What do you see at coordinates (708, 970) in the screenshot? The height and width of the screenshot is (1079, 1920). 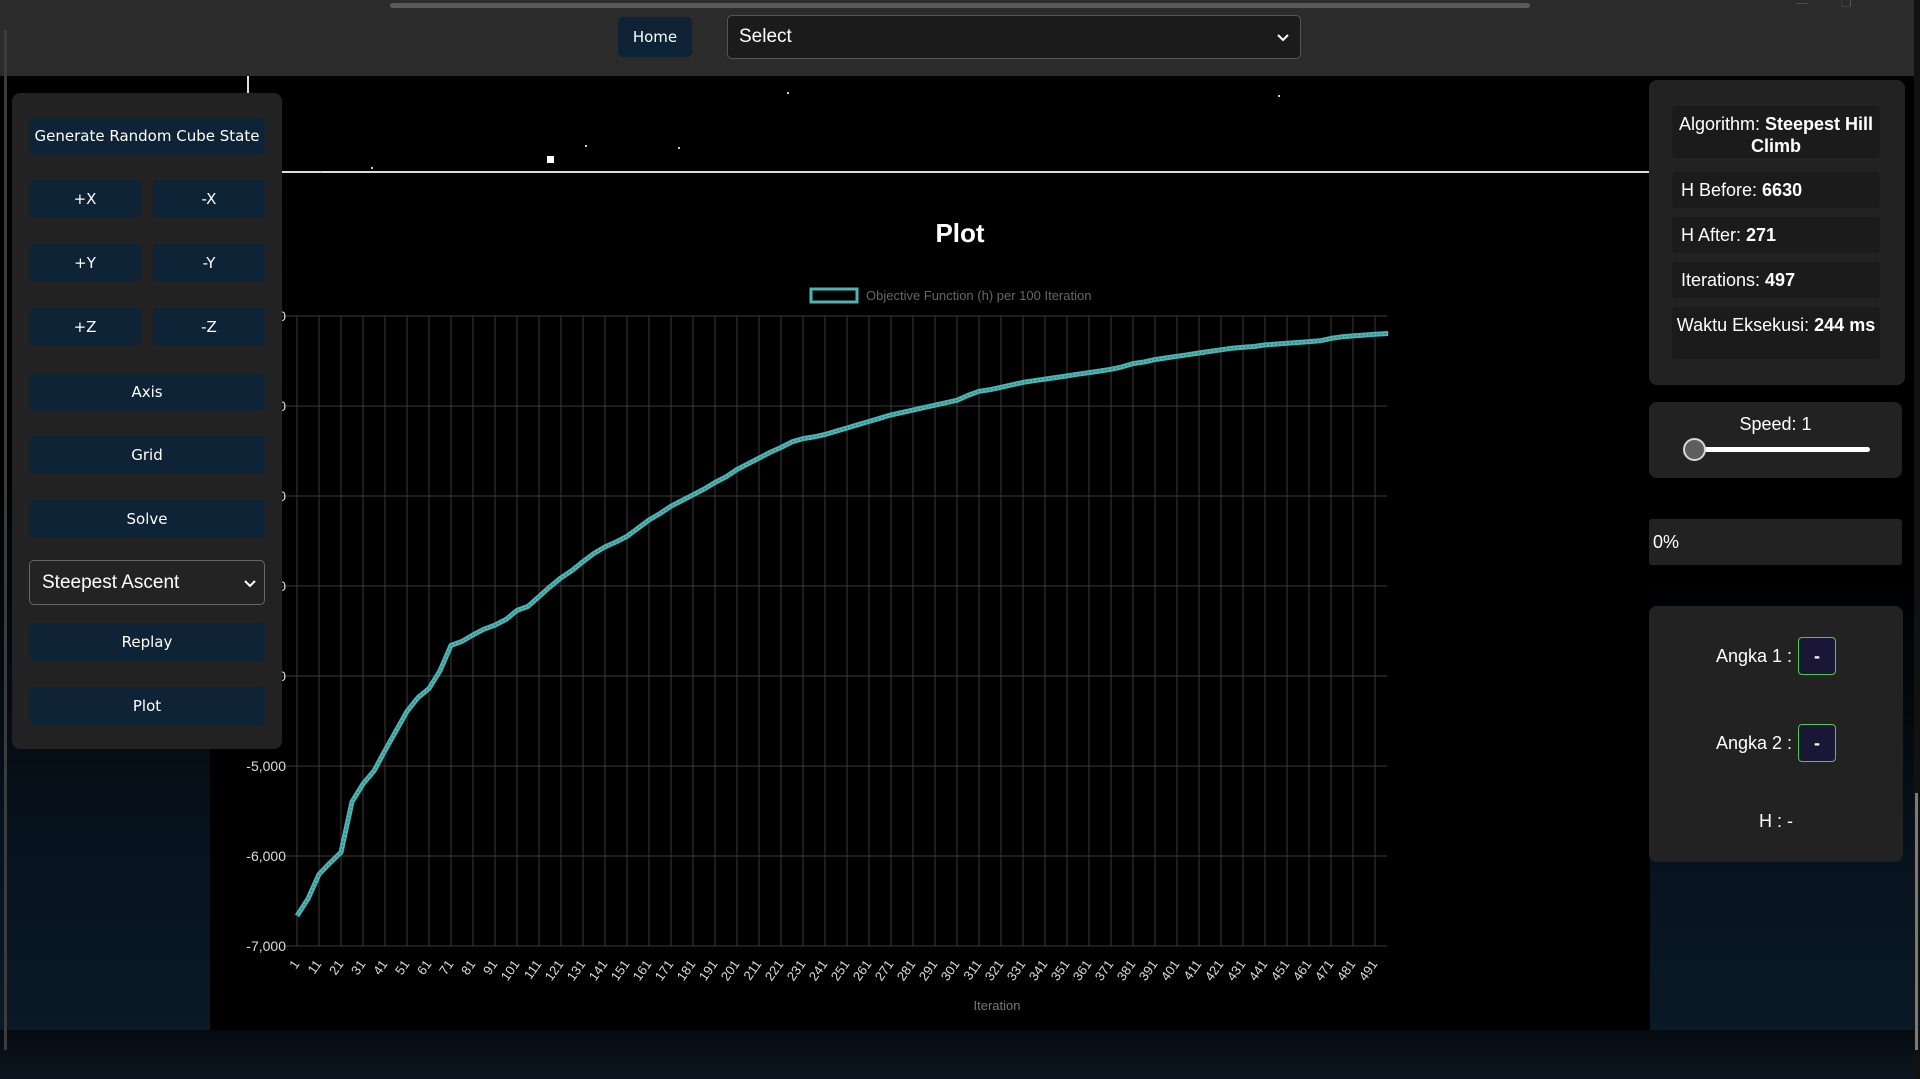 I see `x-tick-label: 191` at bounding box center [708, 970].